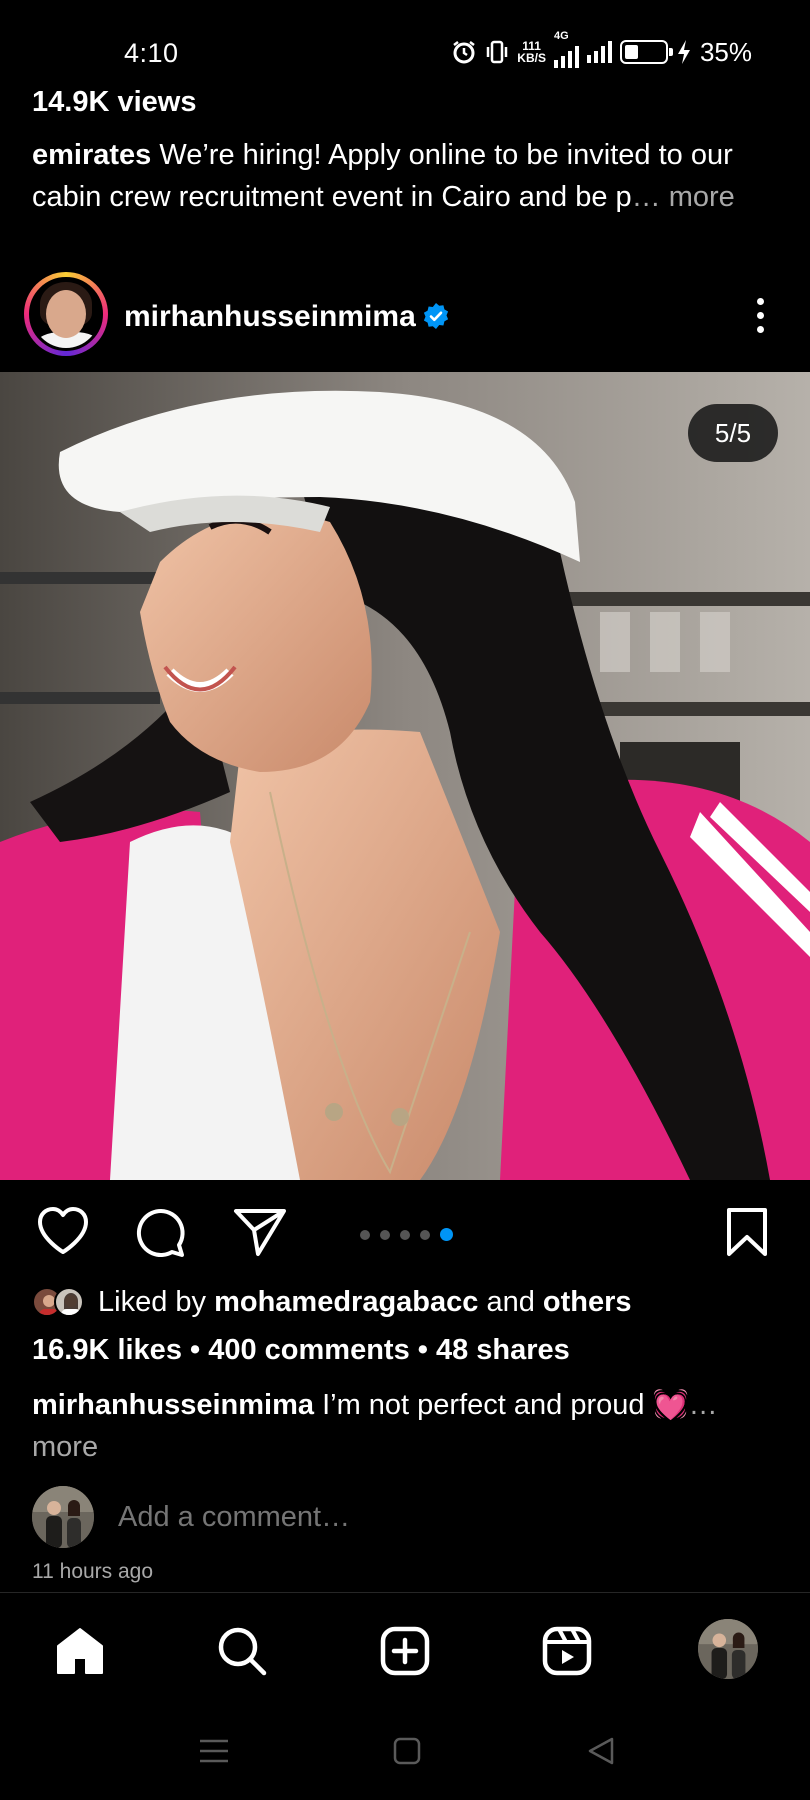 This screenshot has height=1800, width=810. Describe the element at coordinates (483, 1405) in the screenshot. I see `caption-text: I’m not perfect and proud` at that location.